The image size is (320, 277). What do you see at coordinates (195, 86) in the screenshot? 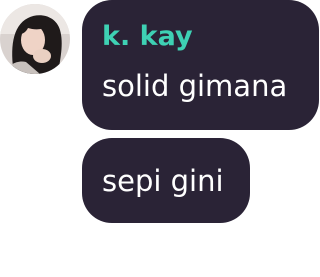
I see `message-text: solid gimana` at bounding box center [195, 86].